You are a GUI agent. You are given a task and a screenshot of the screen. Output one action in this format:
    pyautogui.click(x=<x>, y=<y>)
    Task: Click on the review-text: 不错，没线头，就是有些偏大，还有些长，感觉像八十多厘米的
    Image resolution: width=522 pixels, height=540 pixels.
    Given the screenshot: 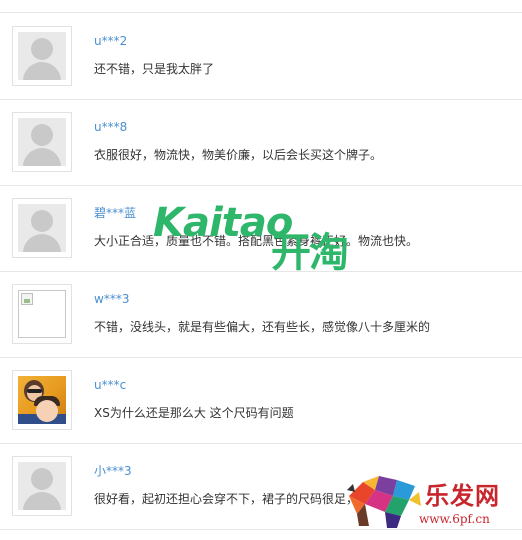 What is the action you would take?
    pyautogui.click(x=262, y=327)
    